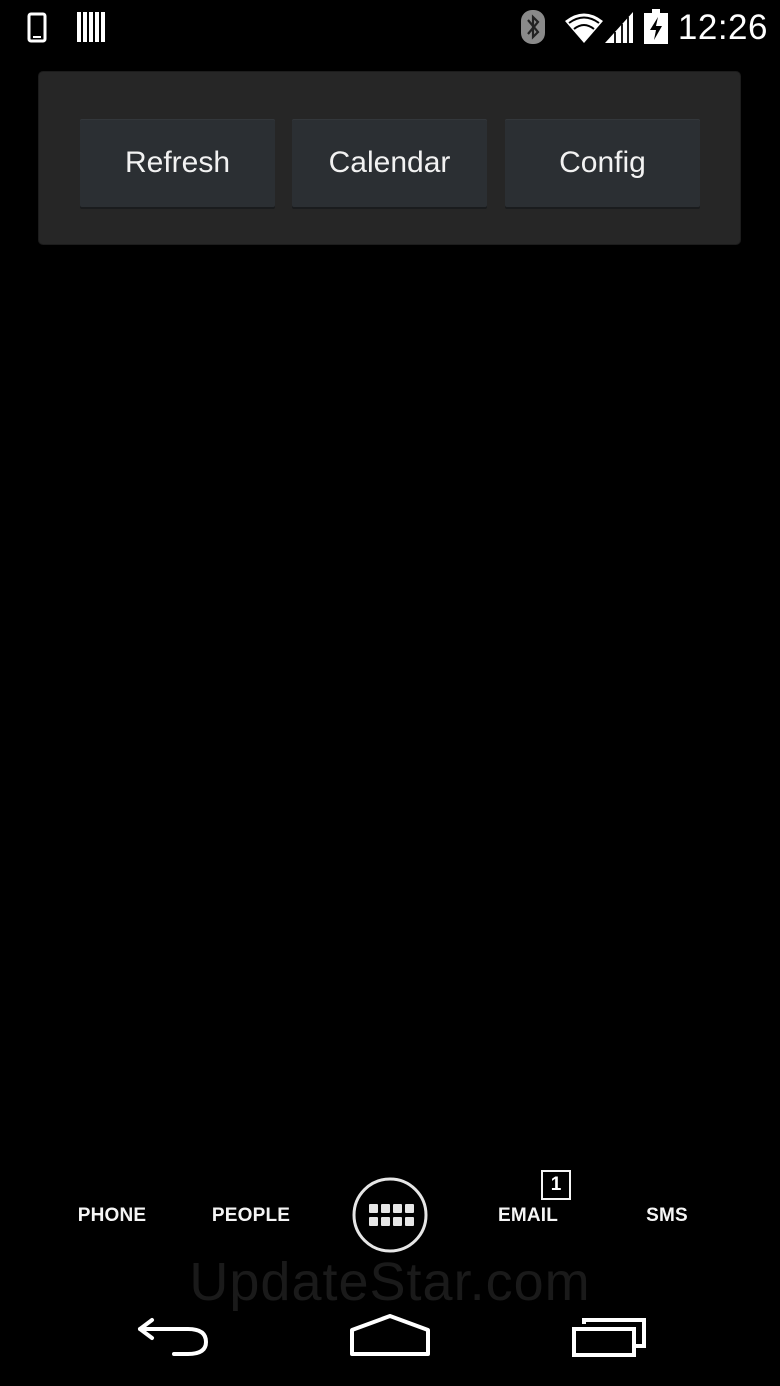 This screenshot has width=780, height=1386. I want to click on calendar-button: Calendar, so click(389, 163).